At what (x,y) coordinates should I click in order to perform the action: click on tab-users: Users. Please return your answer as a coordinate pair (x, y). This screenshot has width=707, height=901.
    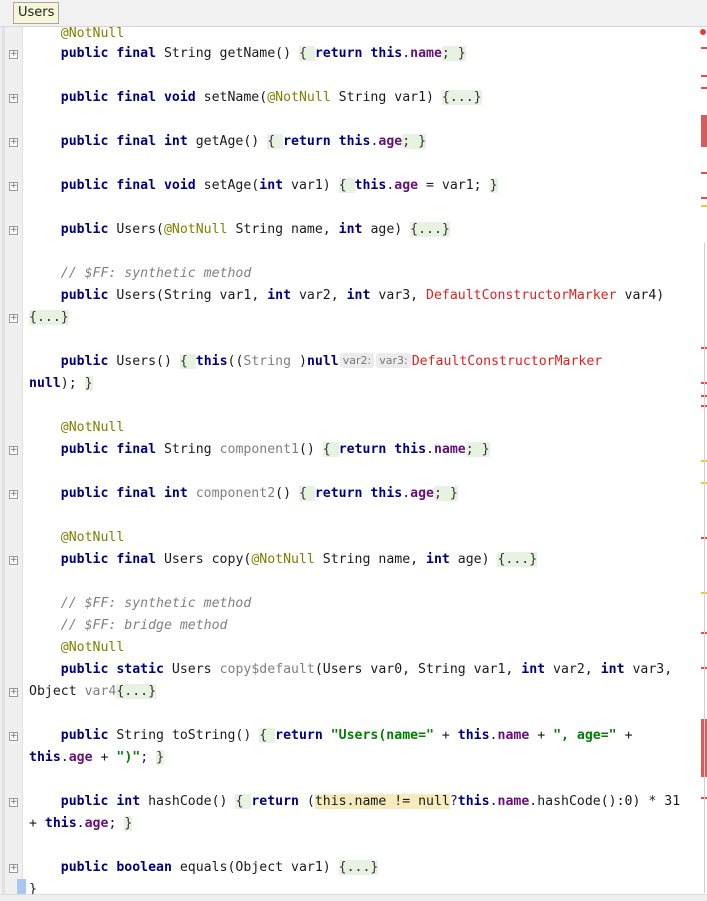
    Looking at the image, I should click on (36, 13).